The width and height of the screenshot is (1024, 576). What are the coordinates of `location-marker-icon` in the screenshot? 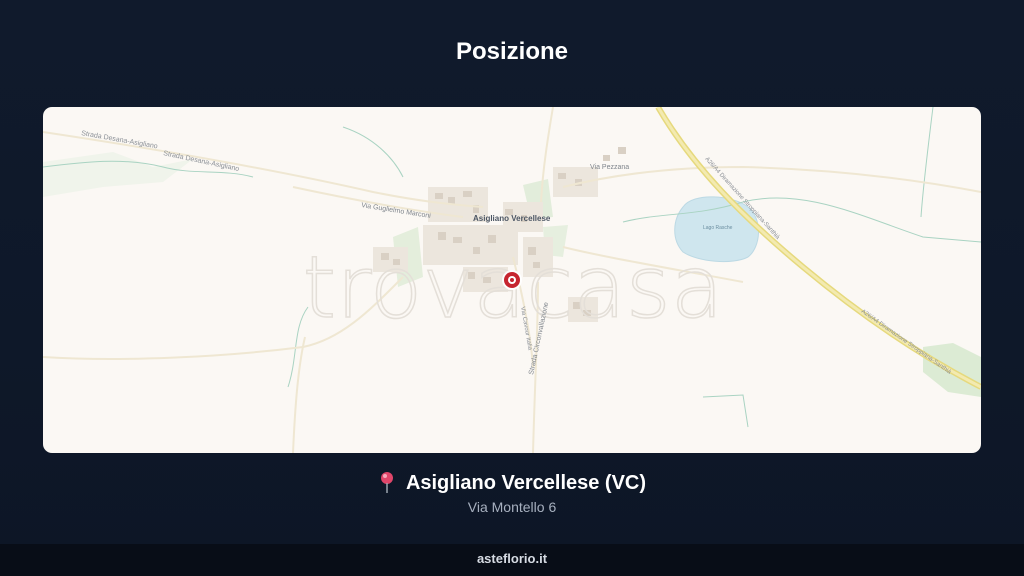 It's located at (512, 280).